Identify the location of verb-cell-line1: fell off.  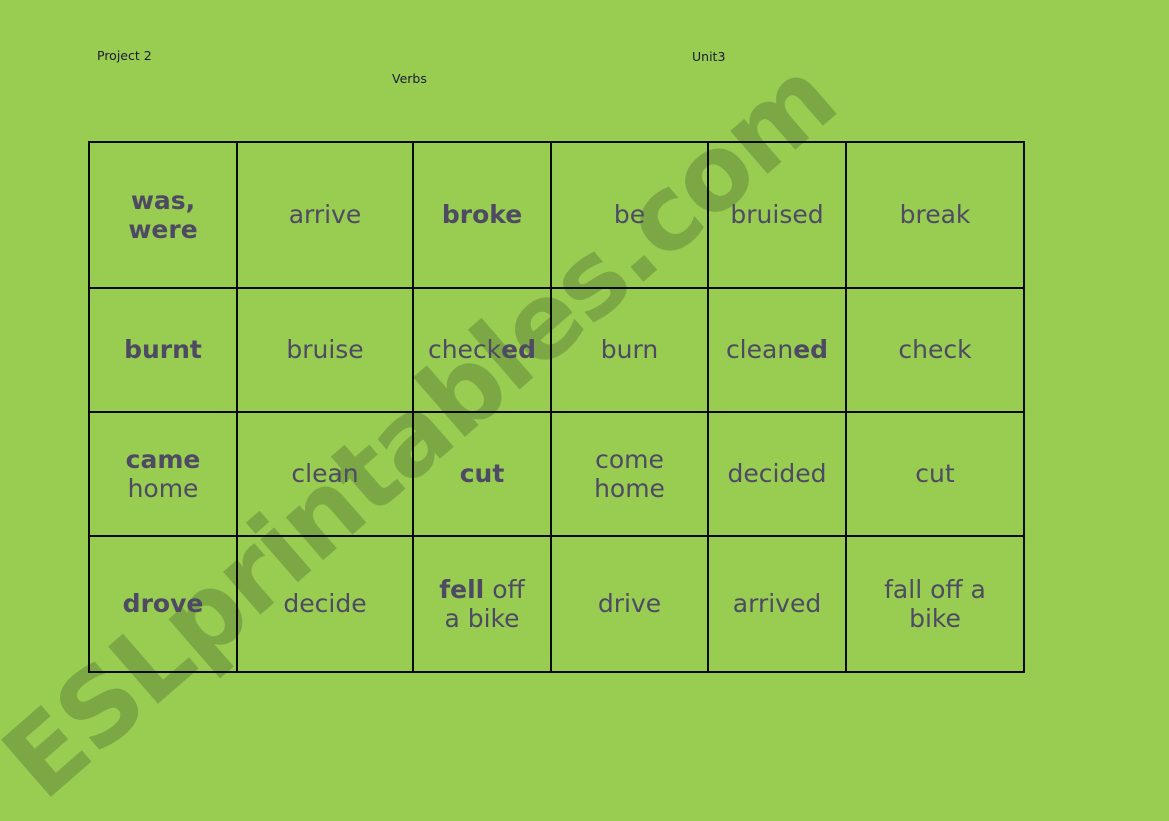
(482, 590).